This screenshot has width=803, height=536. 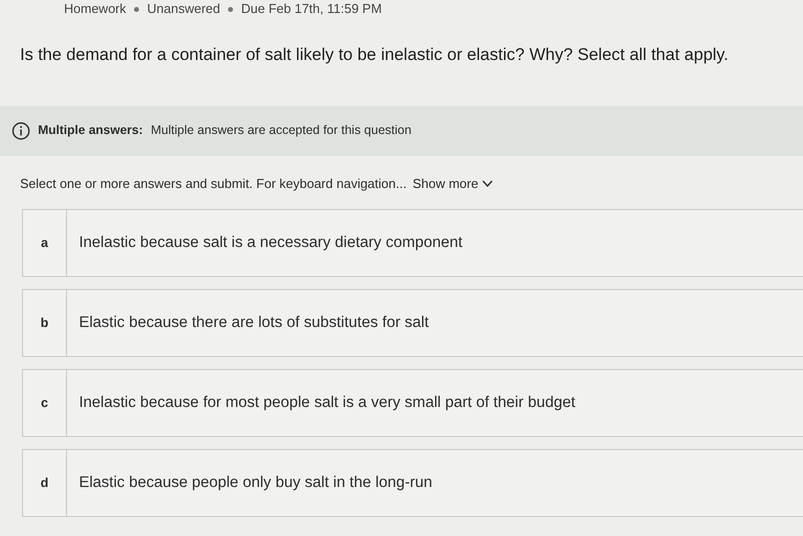 I want to click on answer-option: a Inelastic because salt is a necessary dietary component, so click(x=412, y=243).